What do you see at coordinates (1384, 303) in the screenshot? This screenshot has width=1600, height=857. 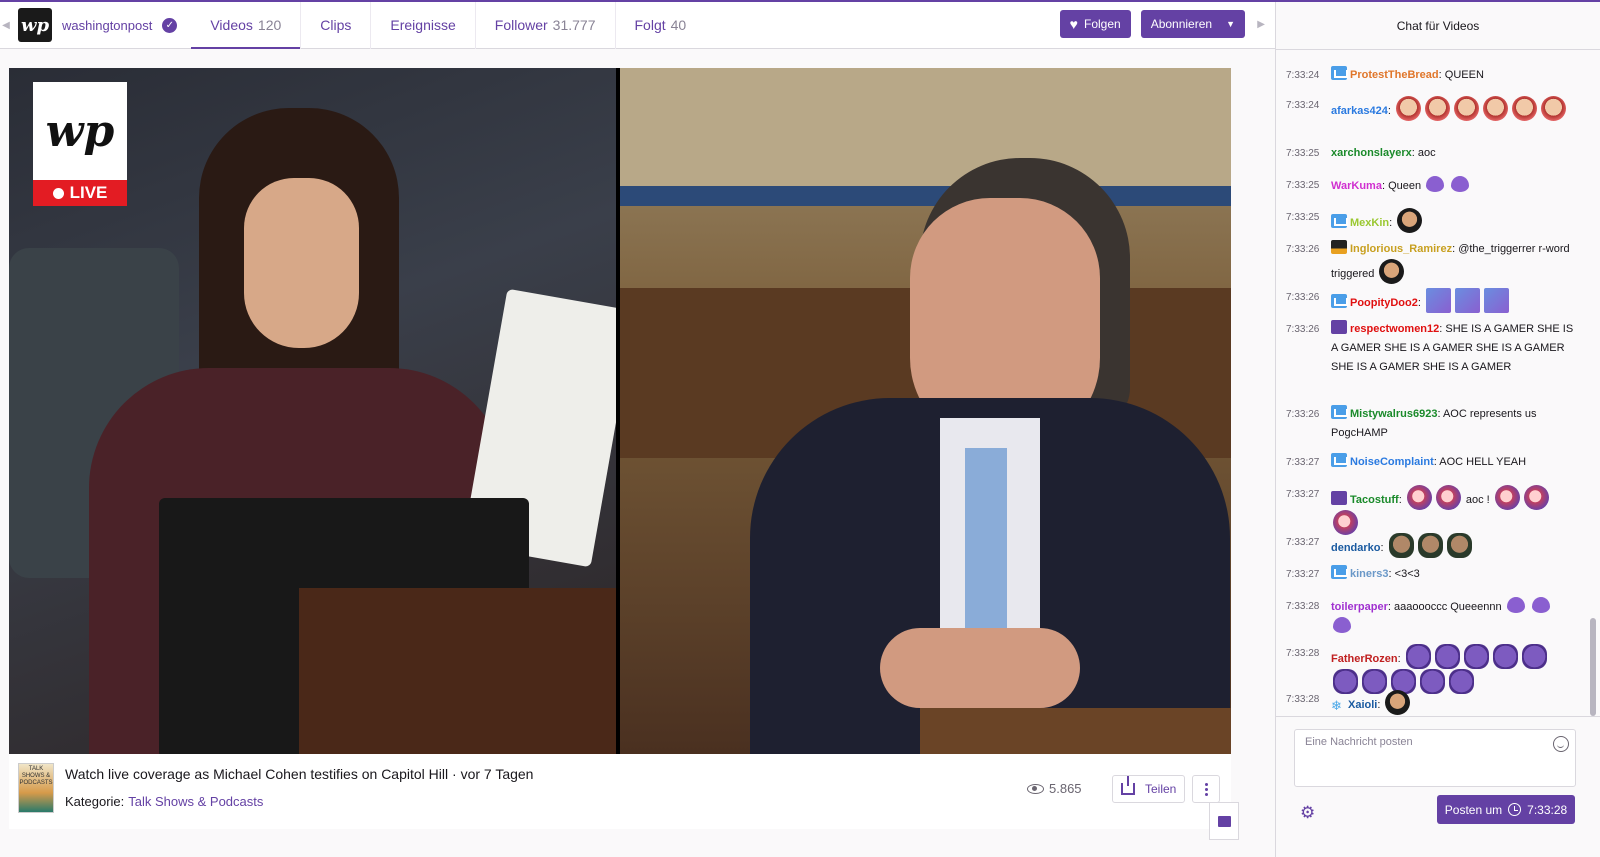 I see `username: PoopityDoo2` at bounding box center [1384, 303].